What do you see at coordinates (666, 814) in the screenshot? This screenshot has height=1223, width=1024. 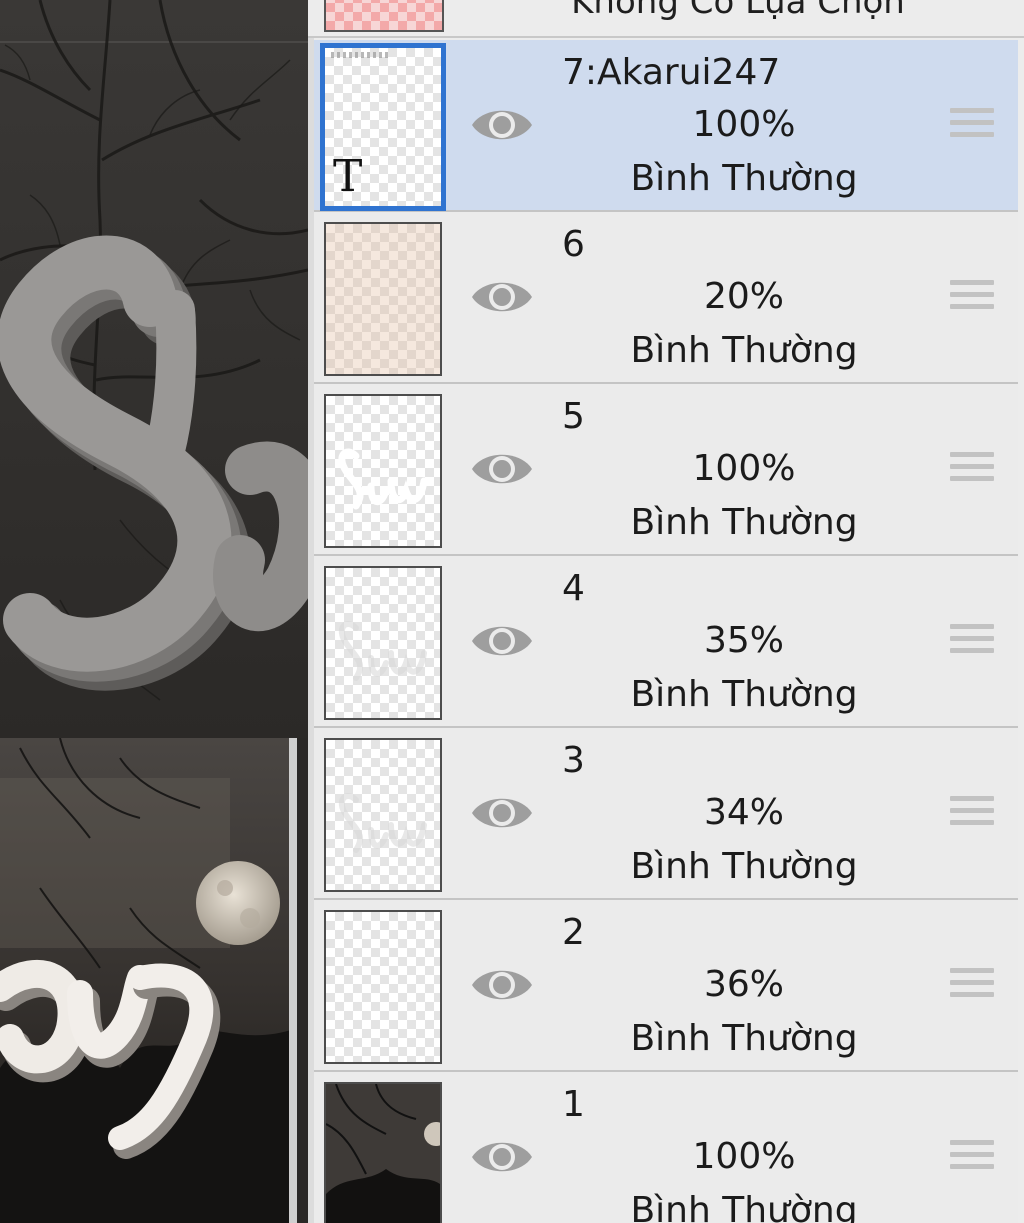 I see `layer-row: 3 34% Bình Thường` at bounding box center [666, 814].